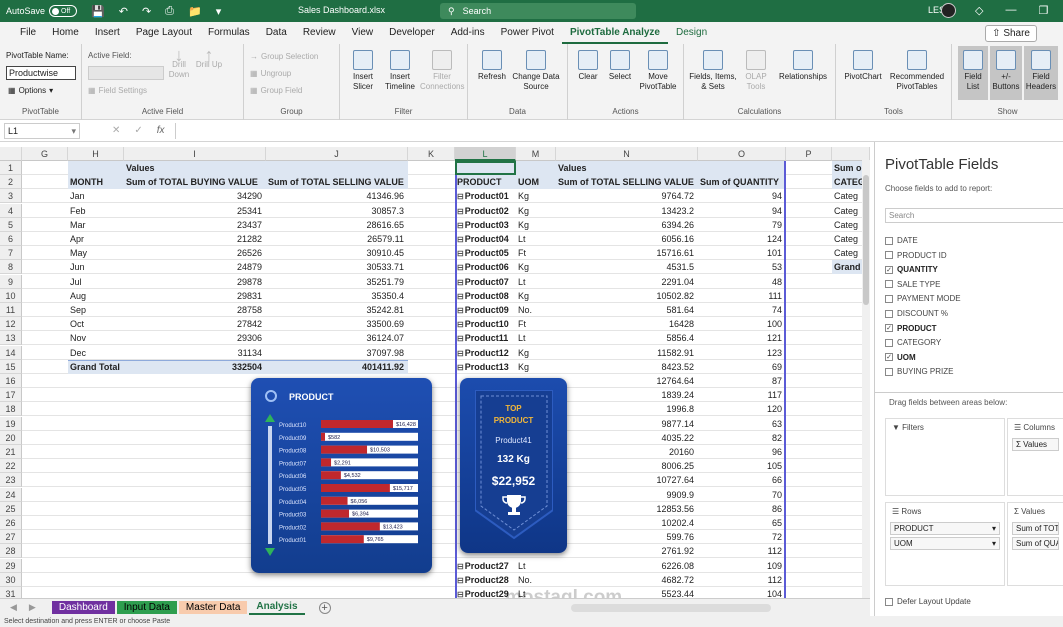 This screenshot has height=627, width=1063. Describe the element at coordinates (742, 495) in the screenshot. I see `pivot2-quantity-cell: 70` at that location.